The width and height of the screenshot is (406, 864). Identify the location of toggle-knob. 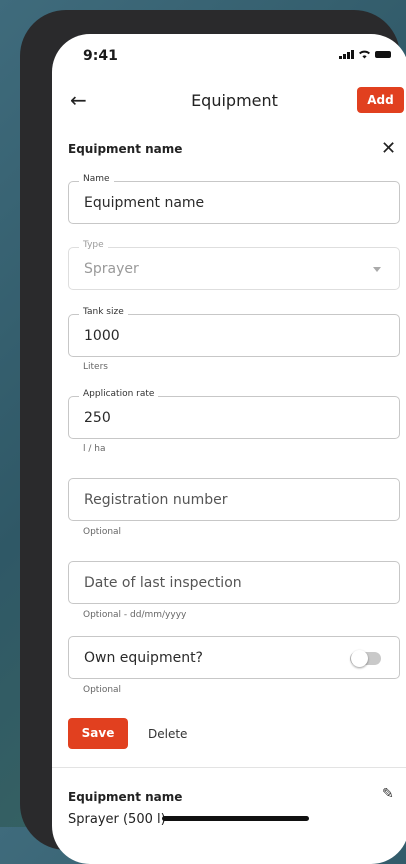
(359, 658).